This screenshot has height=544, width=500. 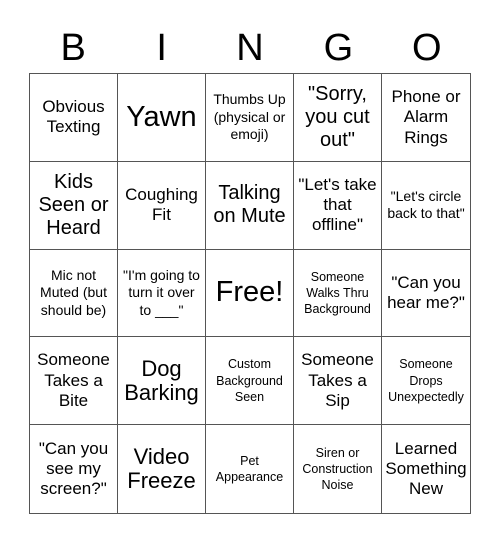 I want to click on bingo-cell: Someone Takes a Sip, so click(x=338, y=381).